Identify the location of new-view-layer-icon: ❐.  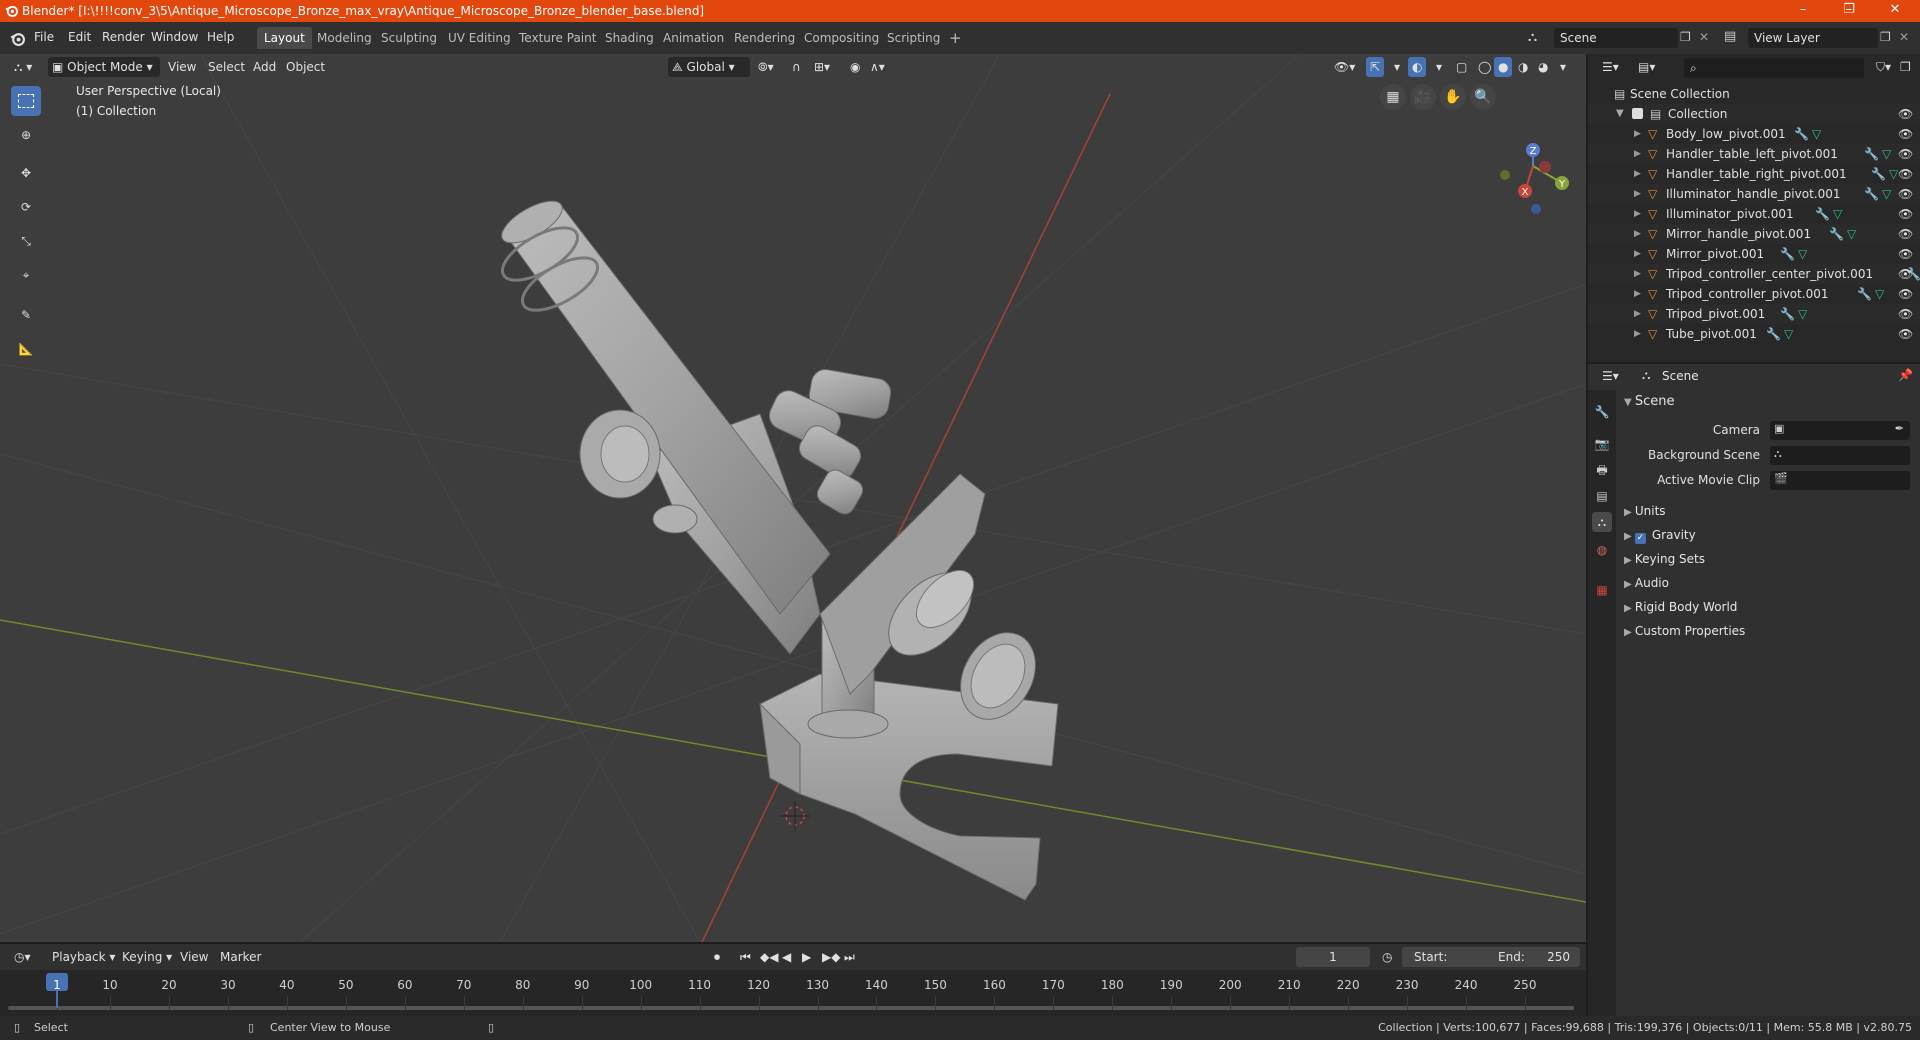
(1885, 37).